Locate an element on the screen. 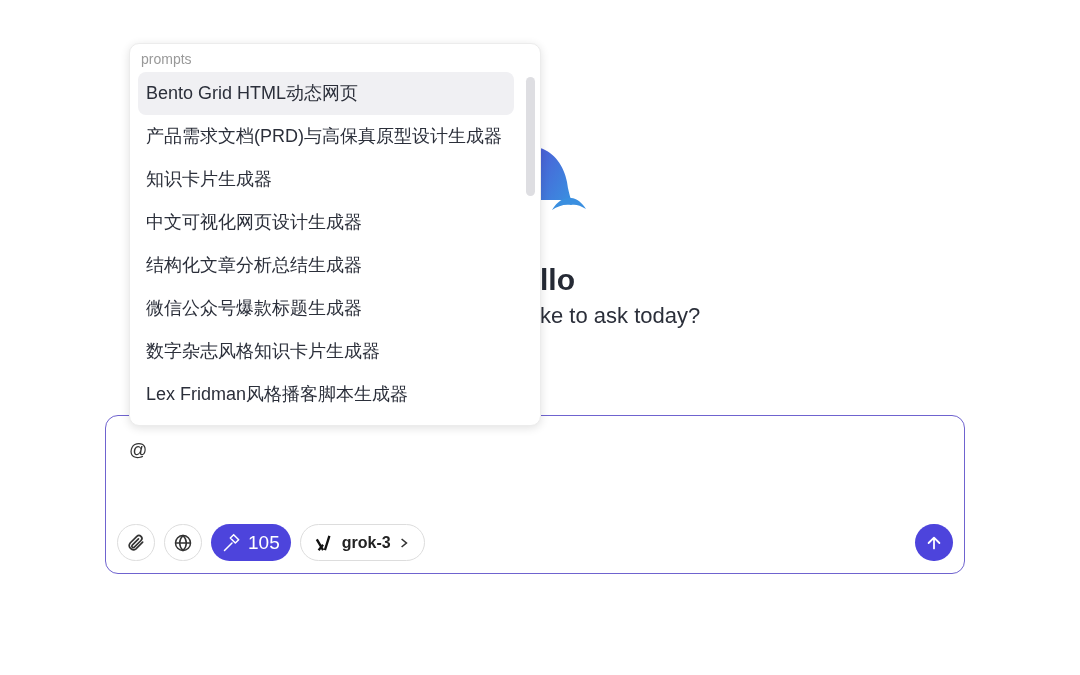  send-button is located at coordinates (934, 542).